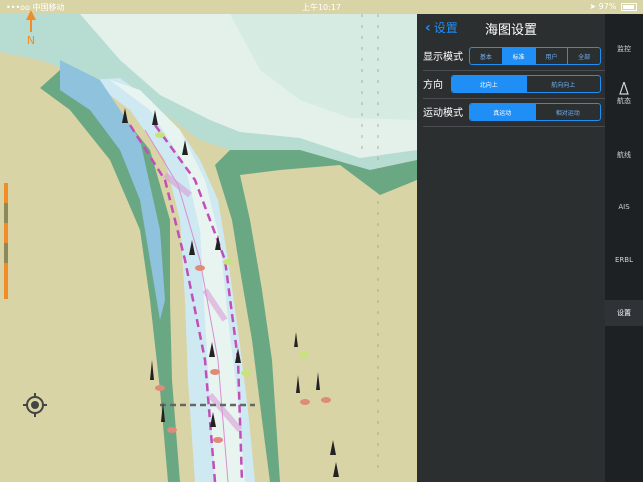  What do you see at coordinates (593, 6) in the screenshot?
I see `location-icon: ➤` at bounding box center [593, 6].